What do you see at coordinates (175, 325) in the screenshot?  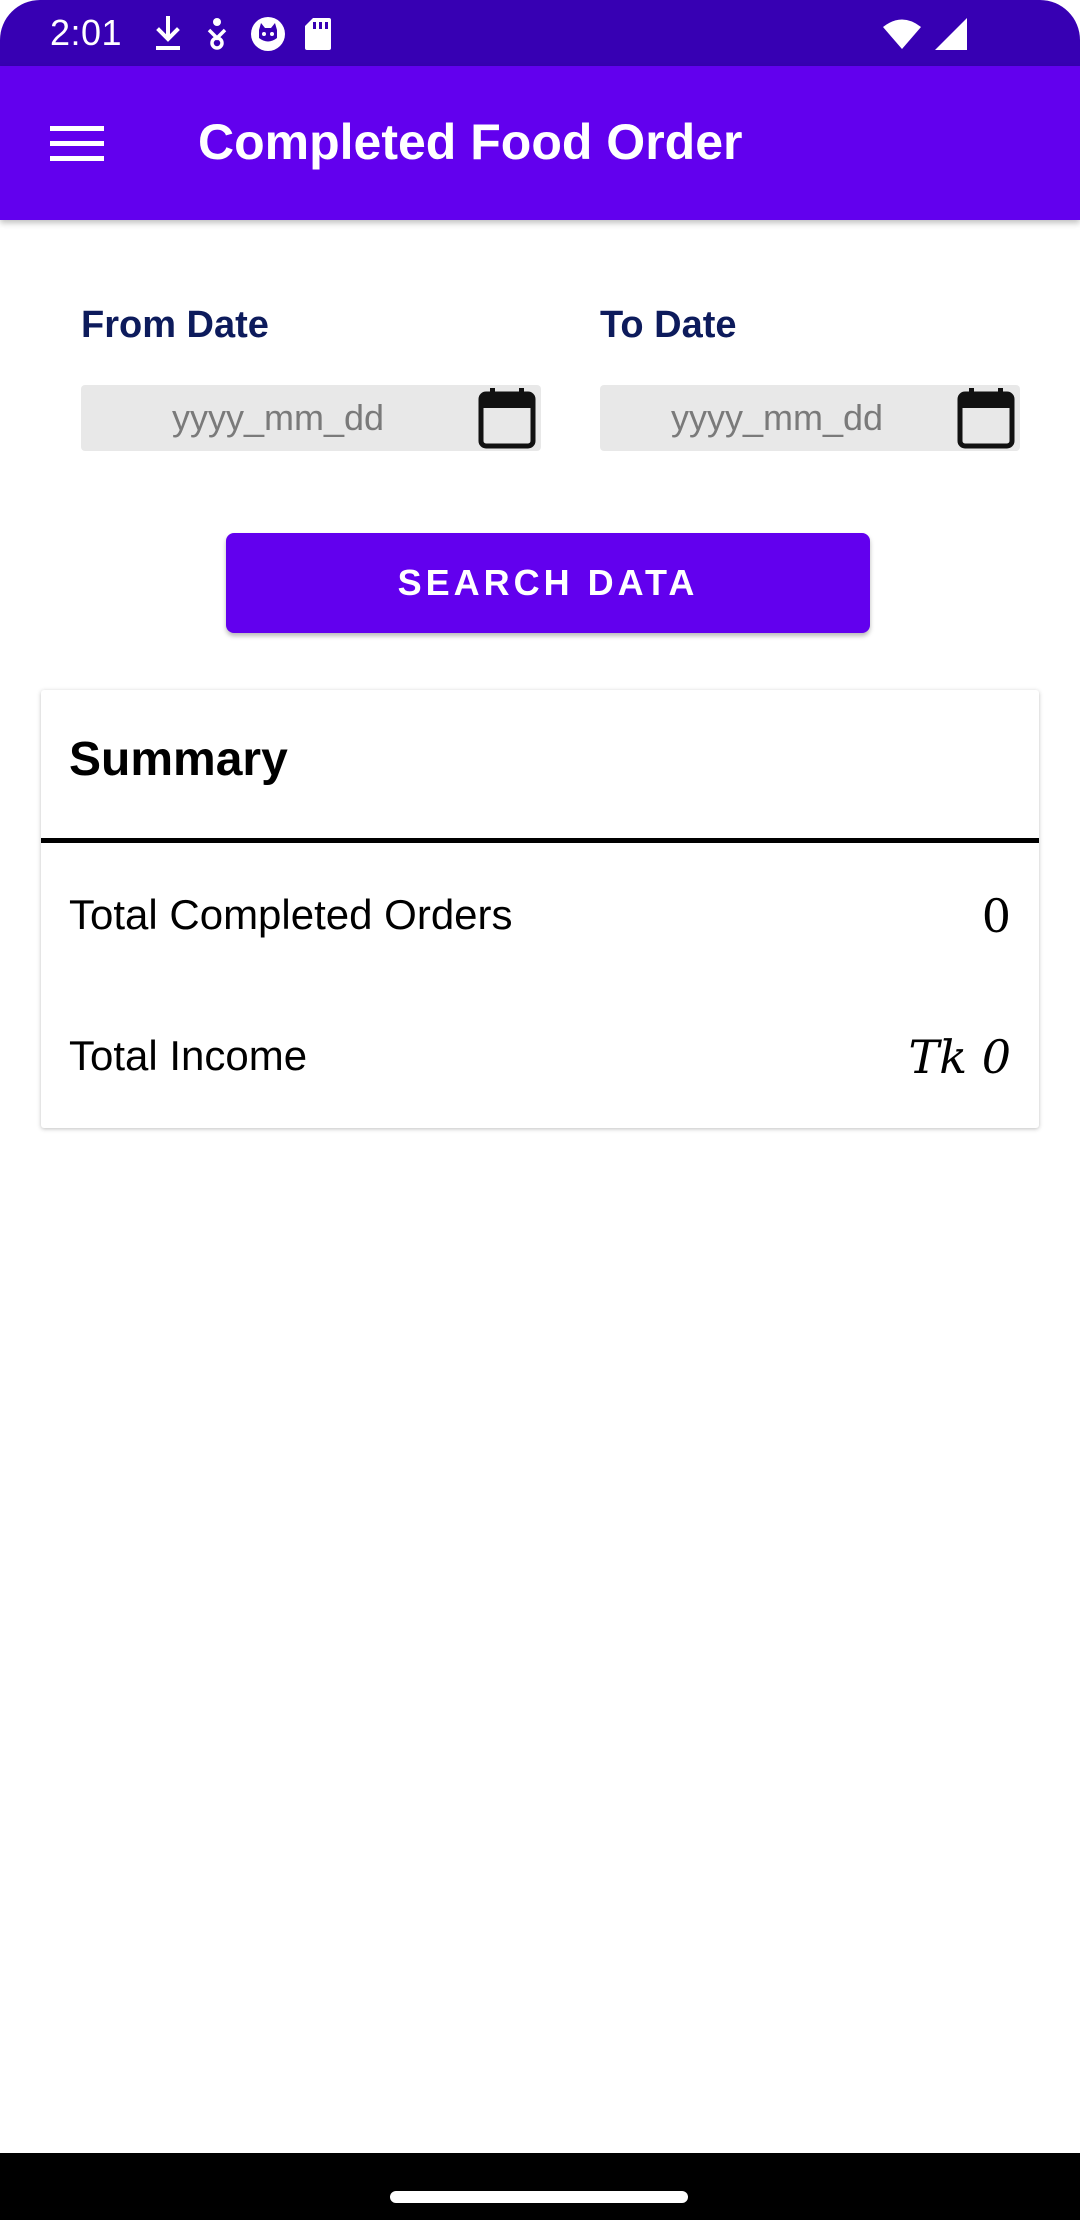 I see `from-date-label: From Date` at bounding box center [175, 325].